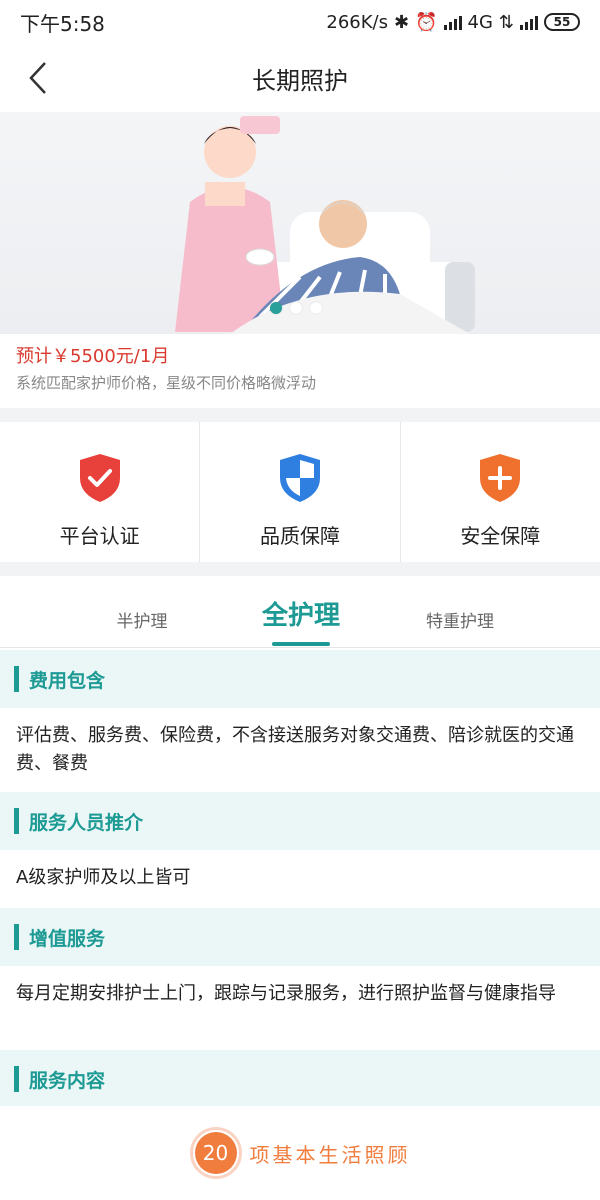 The height and width of the screenshot is (1200, 600). Describe the element at coordinates (357, 22) in the screenshot. I see `network-speed: 266K/s` at that location.